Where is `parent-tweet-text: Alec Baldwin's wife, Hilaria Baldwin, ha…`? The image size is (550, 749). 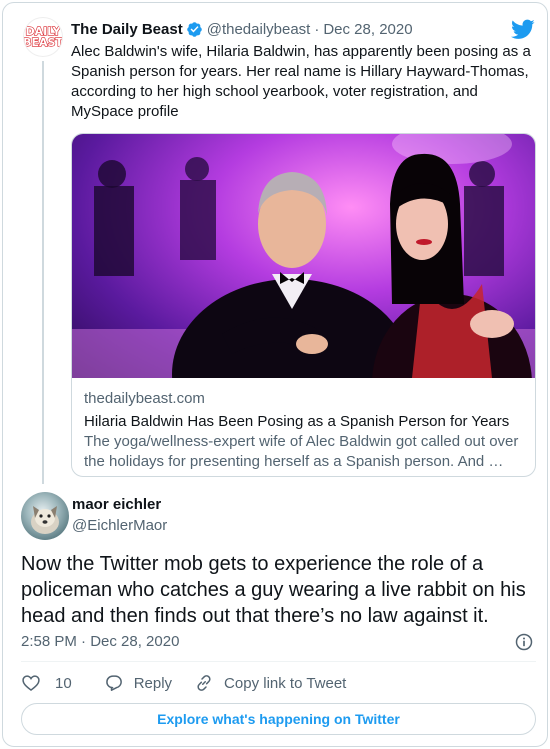 parent-tweet-text: Alec Baldwin's wife, Hilaria Baldwin, ha… is located at coordinates (301, 81).